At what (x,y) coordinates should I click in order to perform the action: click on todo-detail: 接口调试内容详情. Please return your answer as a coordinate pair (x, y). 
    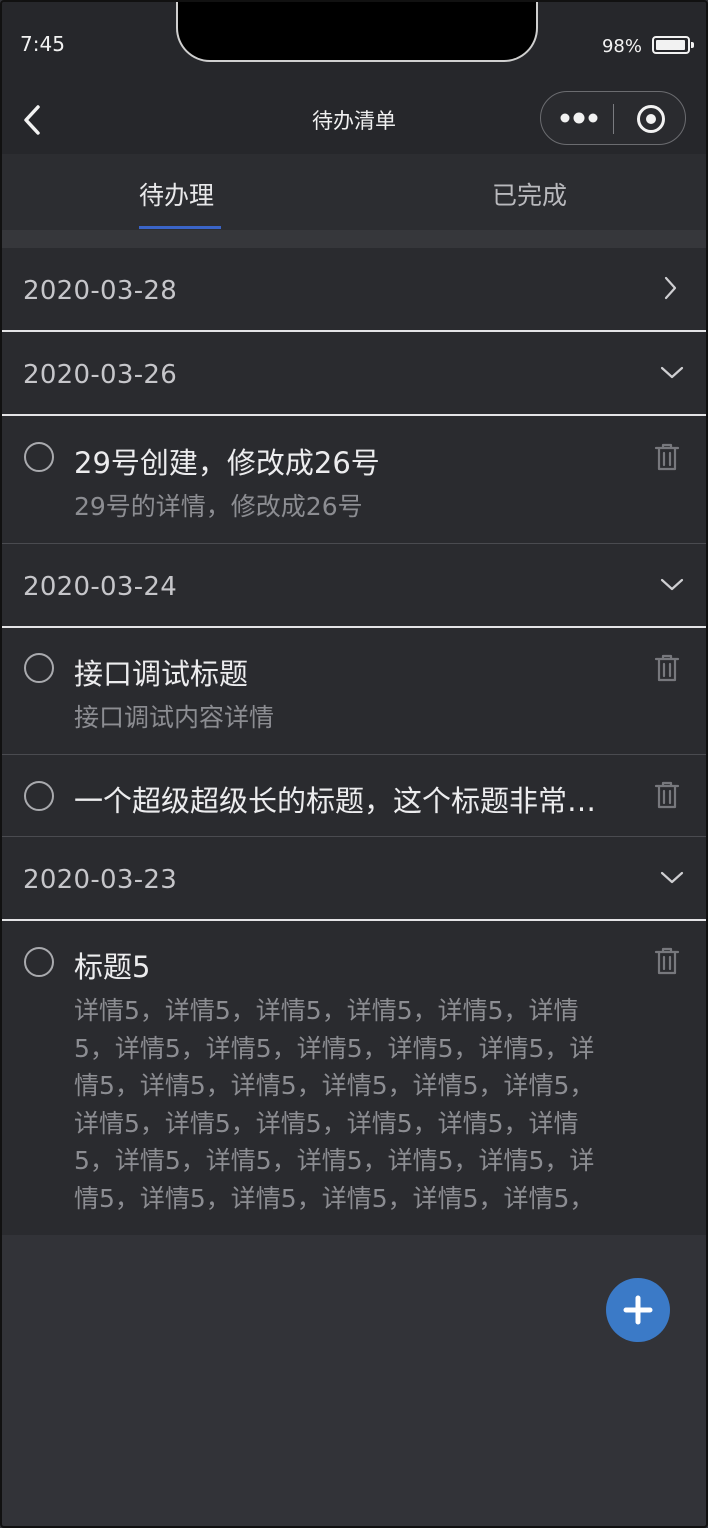
    Looking at the image, I should click on (174, 717).